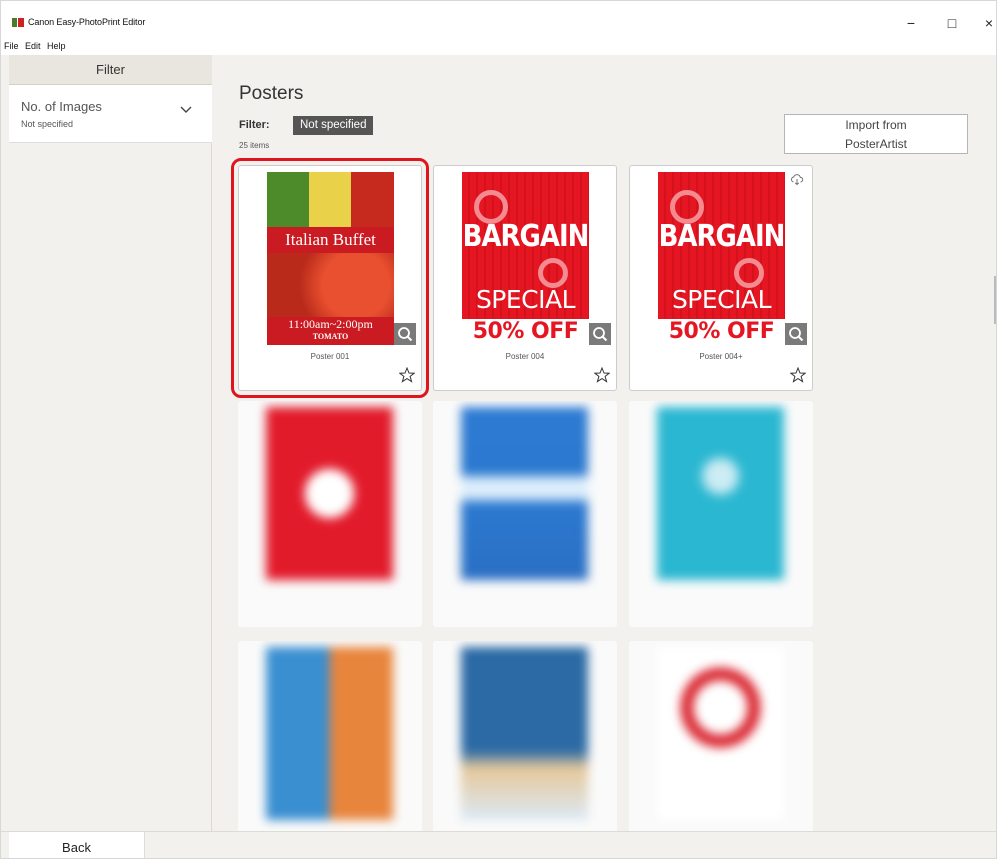  What do you see at coordinates (110, 114) in the screenshot?
I see `filter-no-of-images: No. of Images Not specified` at bounding box center [110, 114].